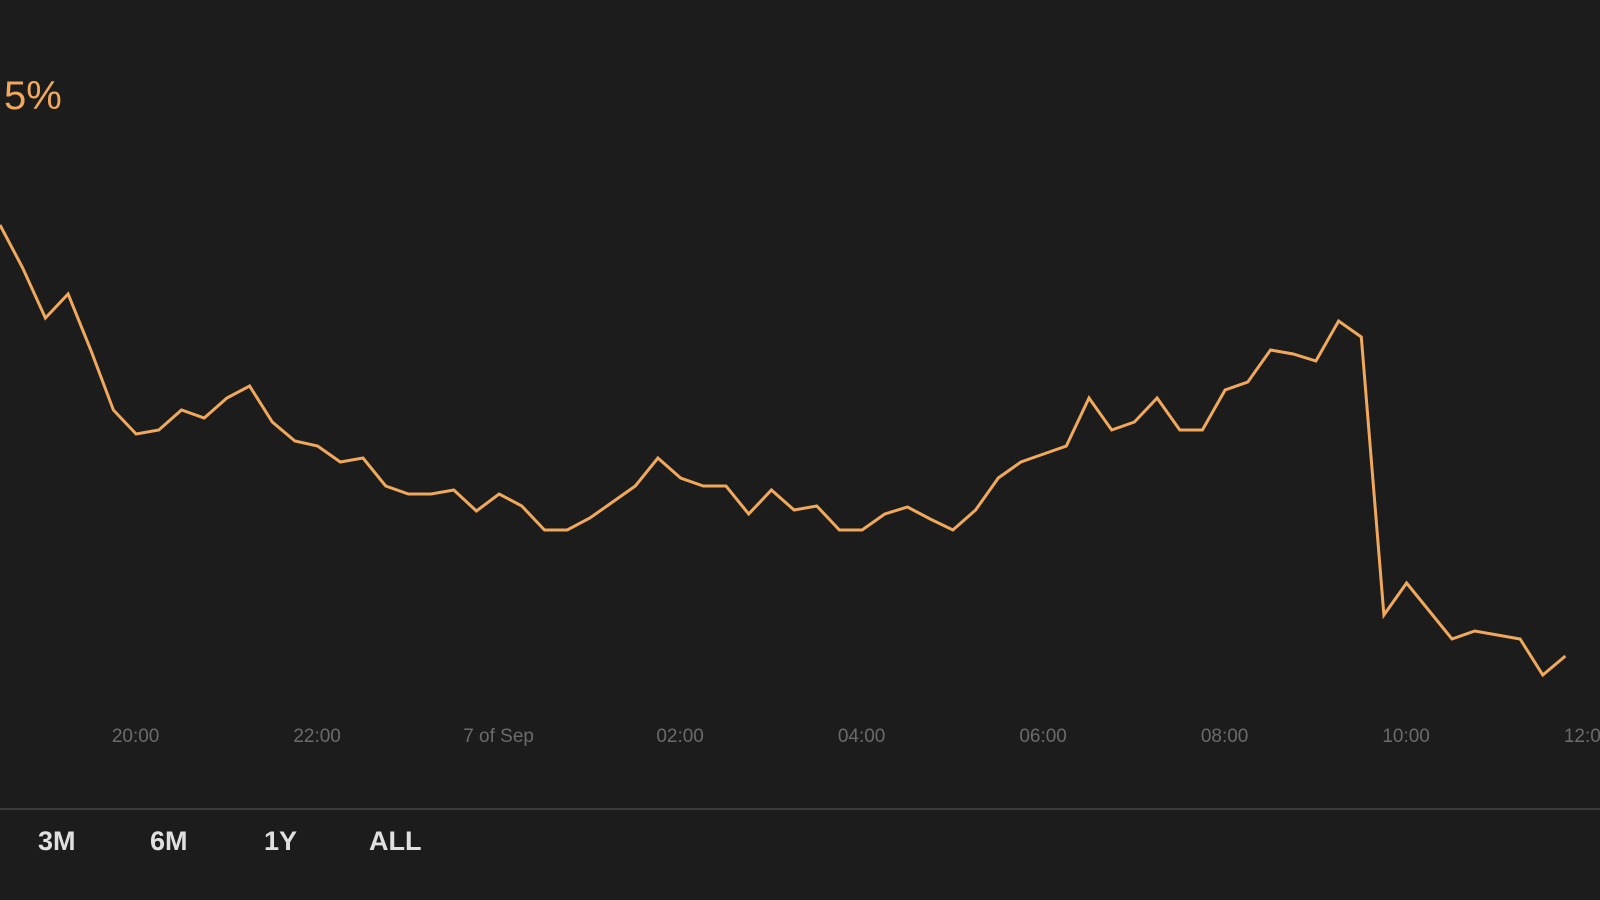  I want to click on range-3m-button: 3M, so click(57, 841).